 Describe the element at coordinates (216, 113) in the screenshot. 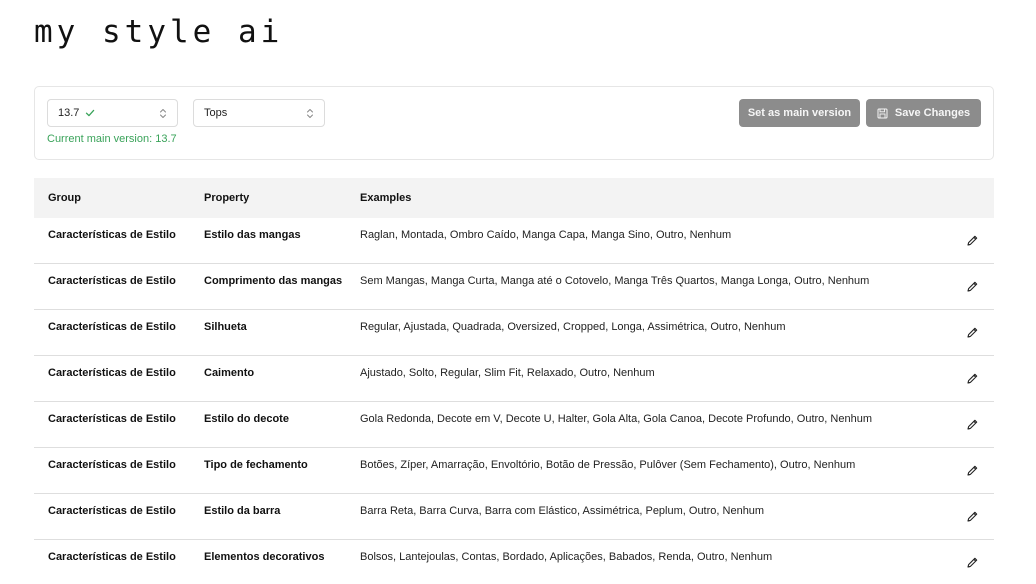

I see `category-select-value: Tops` at that location.